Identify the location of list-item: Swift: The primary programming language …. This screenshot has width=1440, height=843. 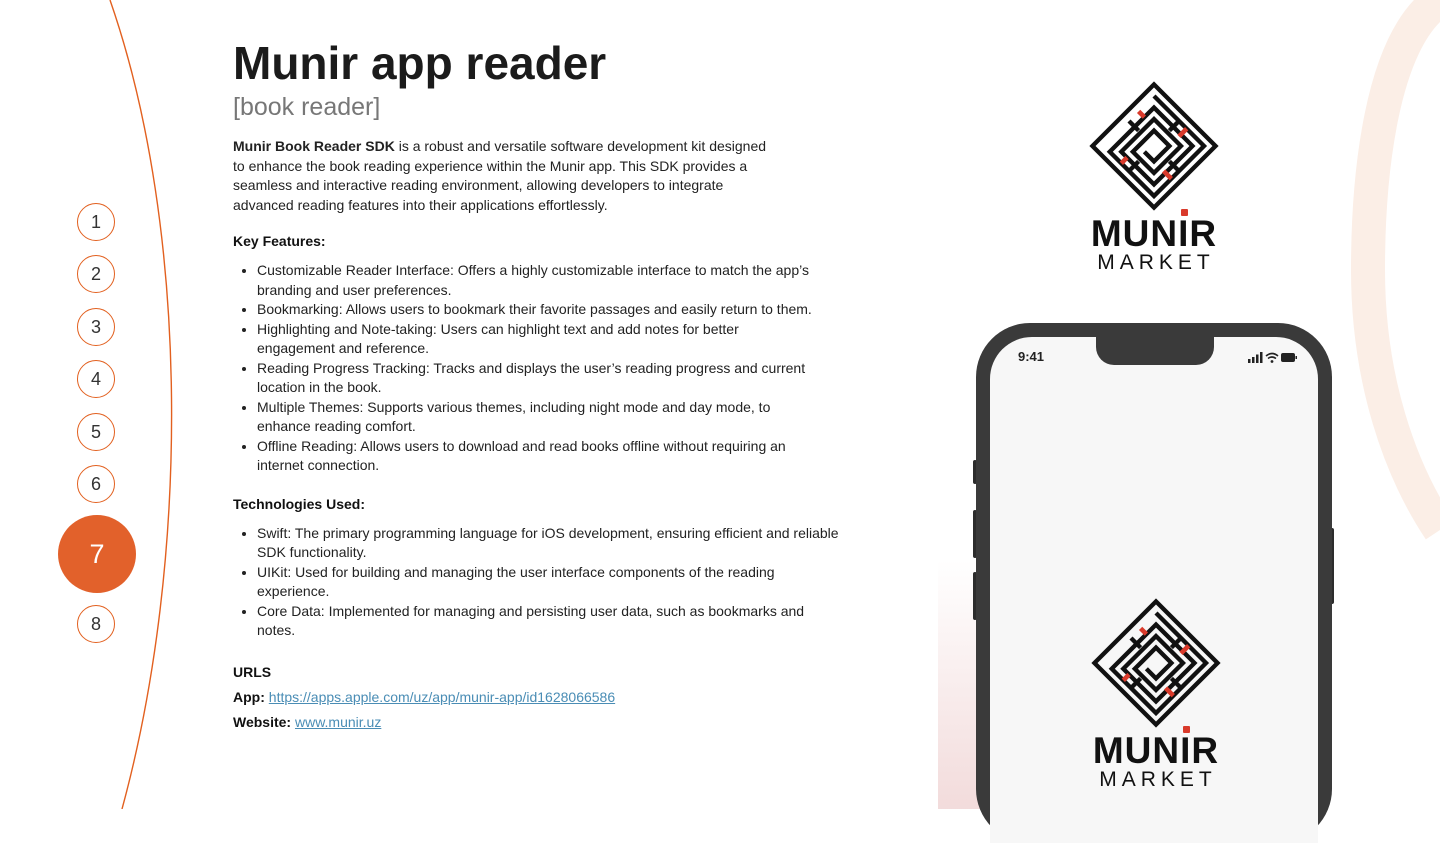
(549, 543).